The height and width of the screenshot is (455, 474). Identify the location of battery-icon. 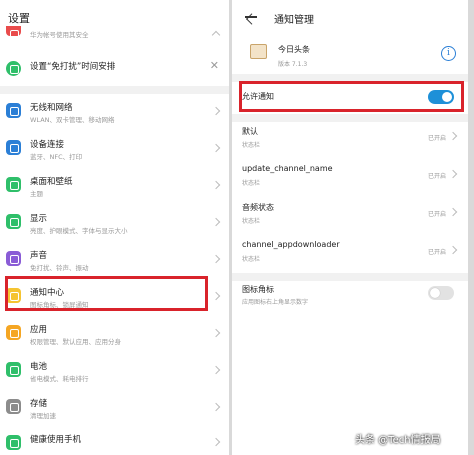
(13, 369).